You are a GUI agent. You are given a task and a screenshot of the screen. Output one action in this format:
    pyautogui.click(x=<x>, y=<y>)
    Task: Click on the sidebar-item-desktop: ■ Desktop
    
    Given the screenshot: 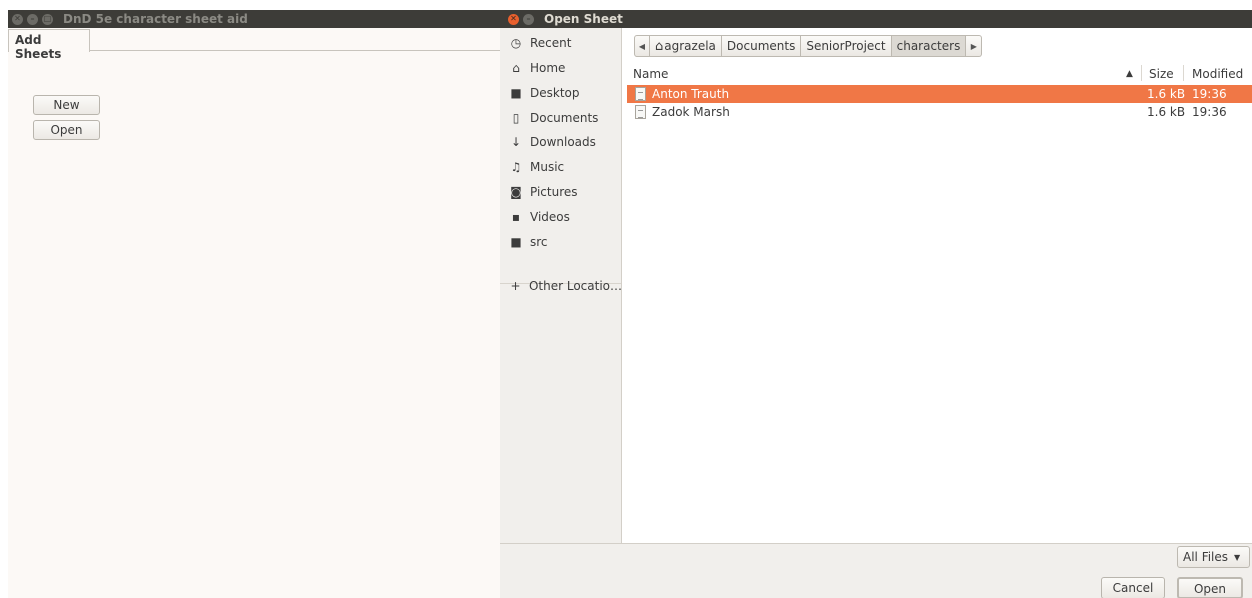 What is the action you would take?
    pyautogui.click(x=561, y=93)
    